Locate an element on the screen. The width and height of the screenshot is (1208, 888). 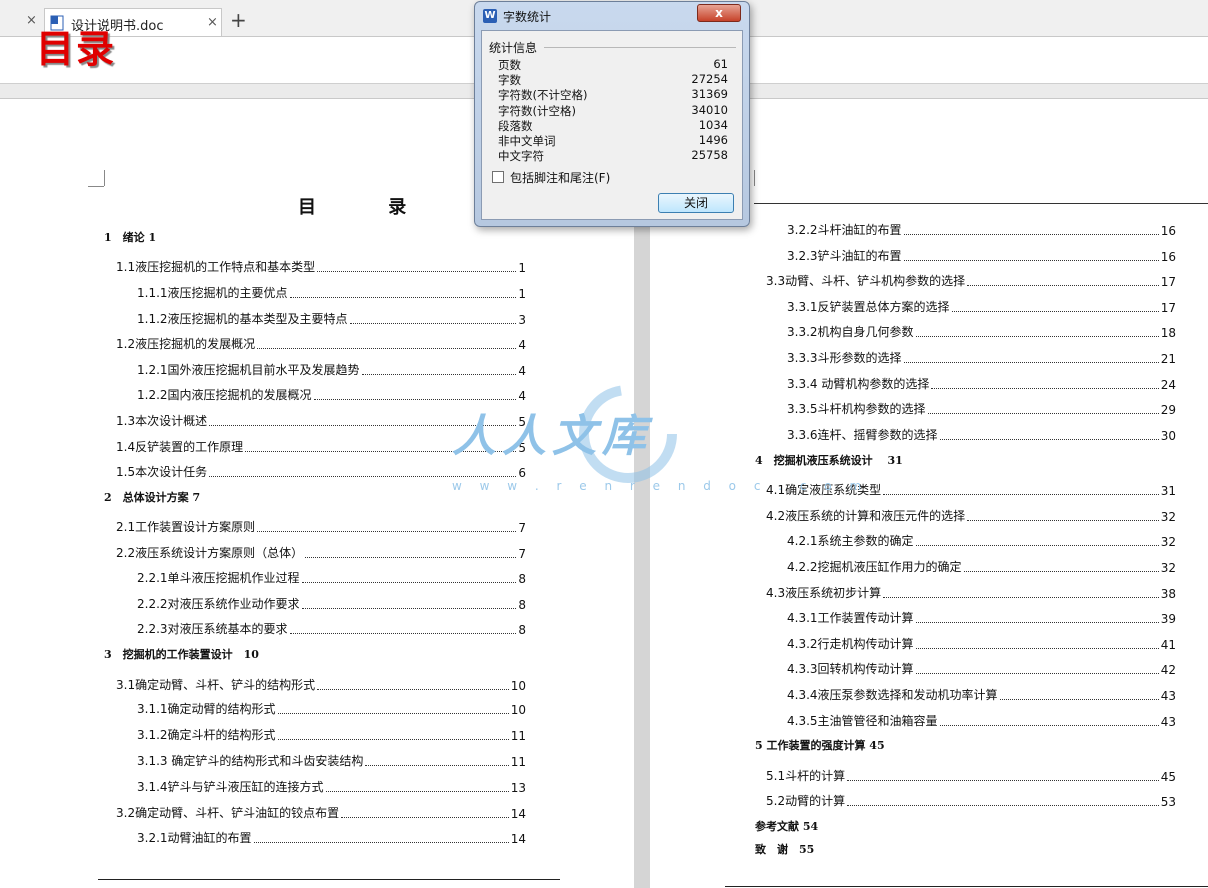
toc-entry: 3.3.5斗杆机构参数的选择 29 is located at coordinates (981, 409).